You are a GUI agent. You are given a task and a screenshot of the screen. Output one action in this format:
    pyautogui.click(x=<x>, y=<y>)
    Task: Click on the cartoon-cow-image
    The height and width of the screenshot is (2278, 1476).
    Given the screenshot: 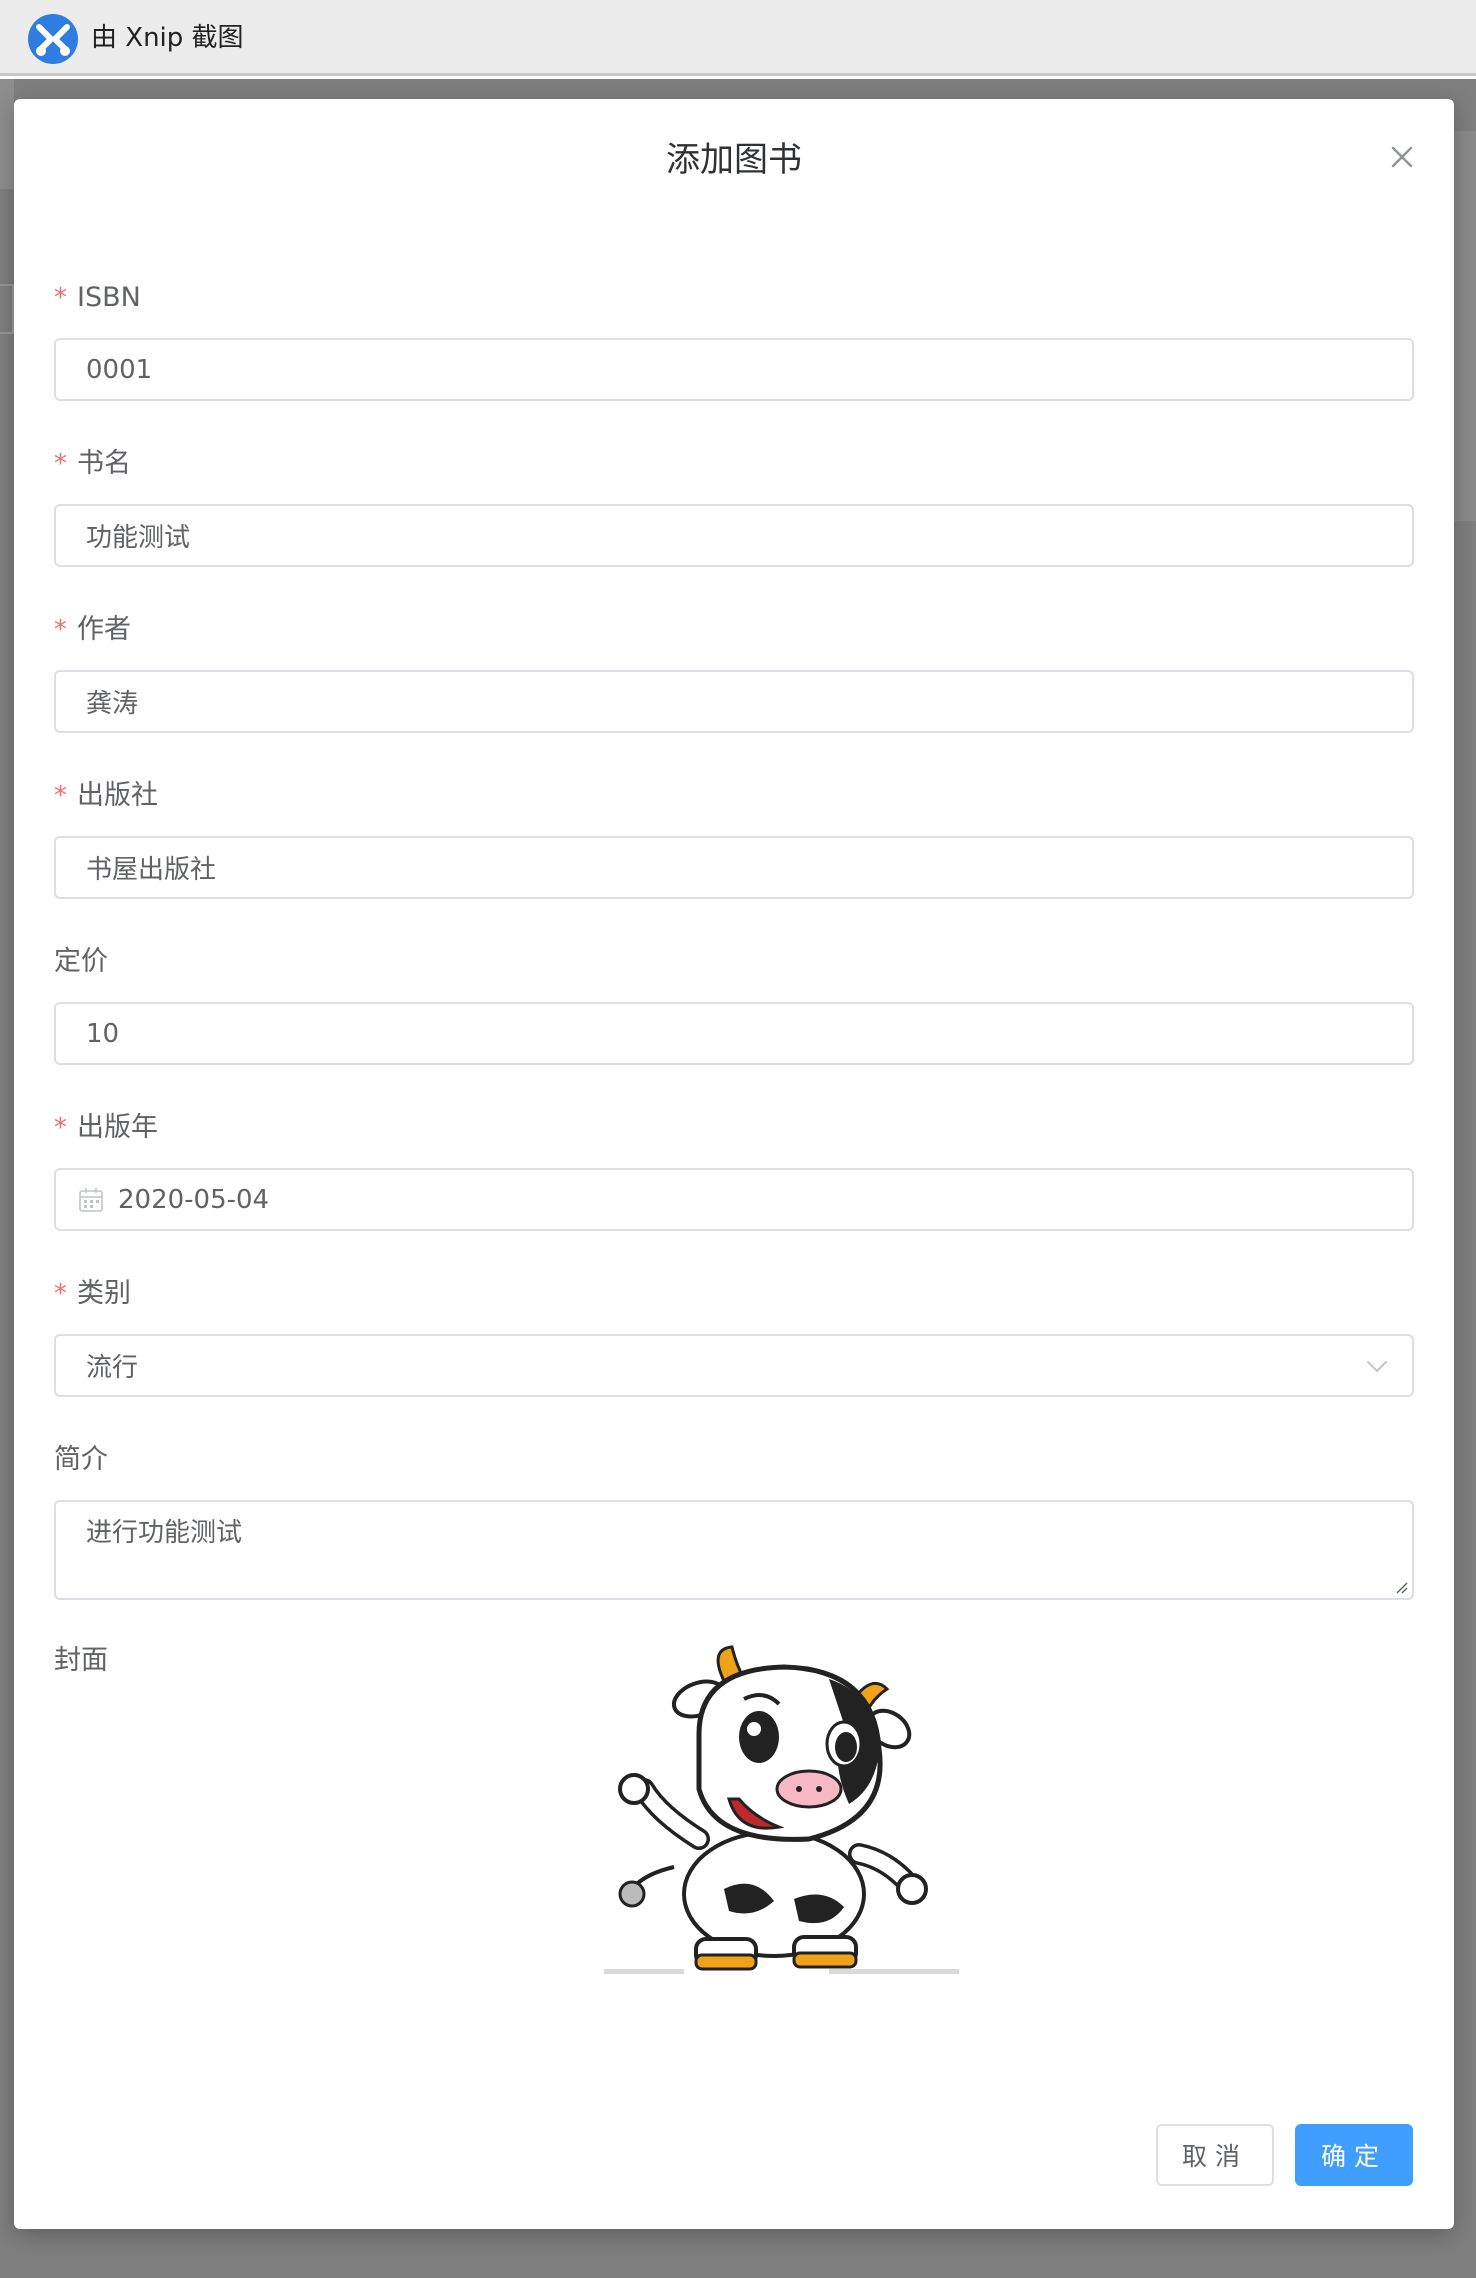 What is the action you would take?
    pyautogui.click(x=784, y=1811)
    